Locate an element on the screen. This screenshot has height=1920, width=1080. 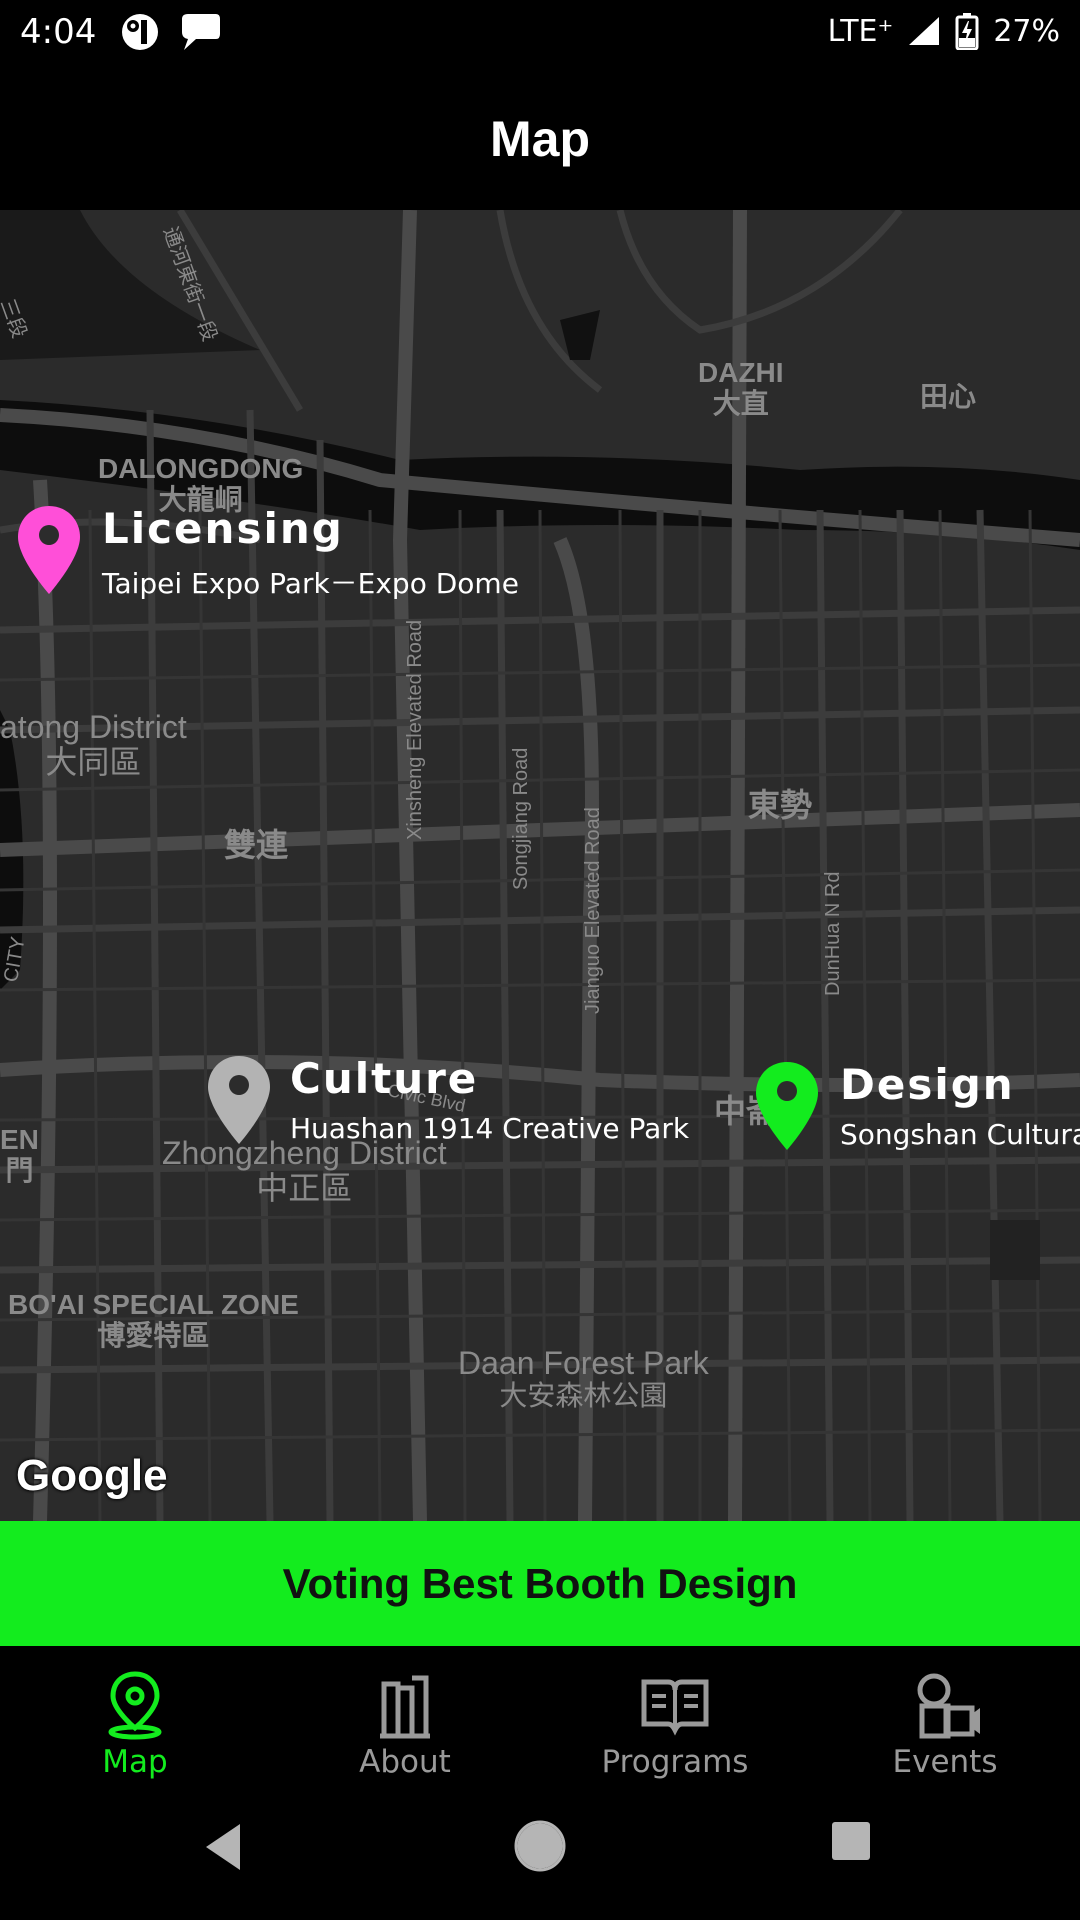
road-label-songjiang: Songjiang Road is located at coordinates (521, 818).